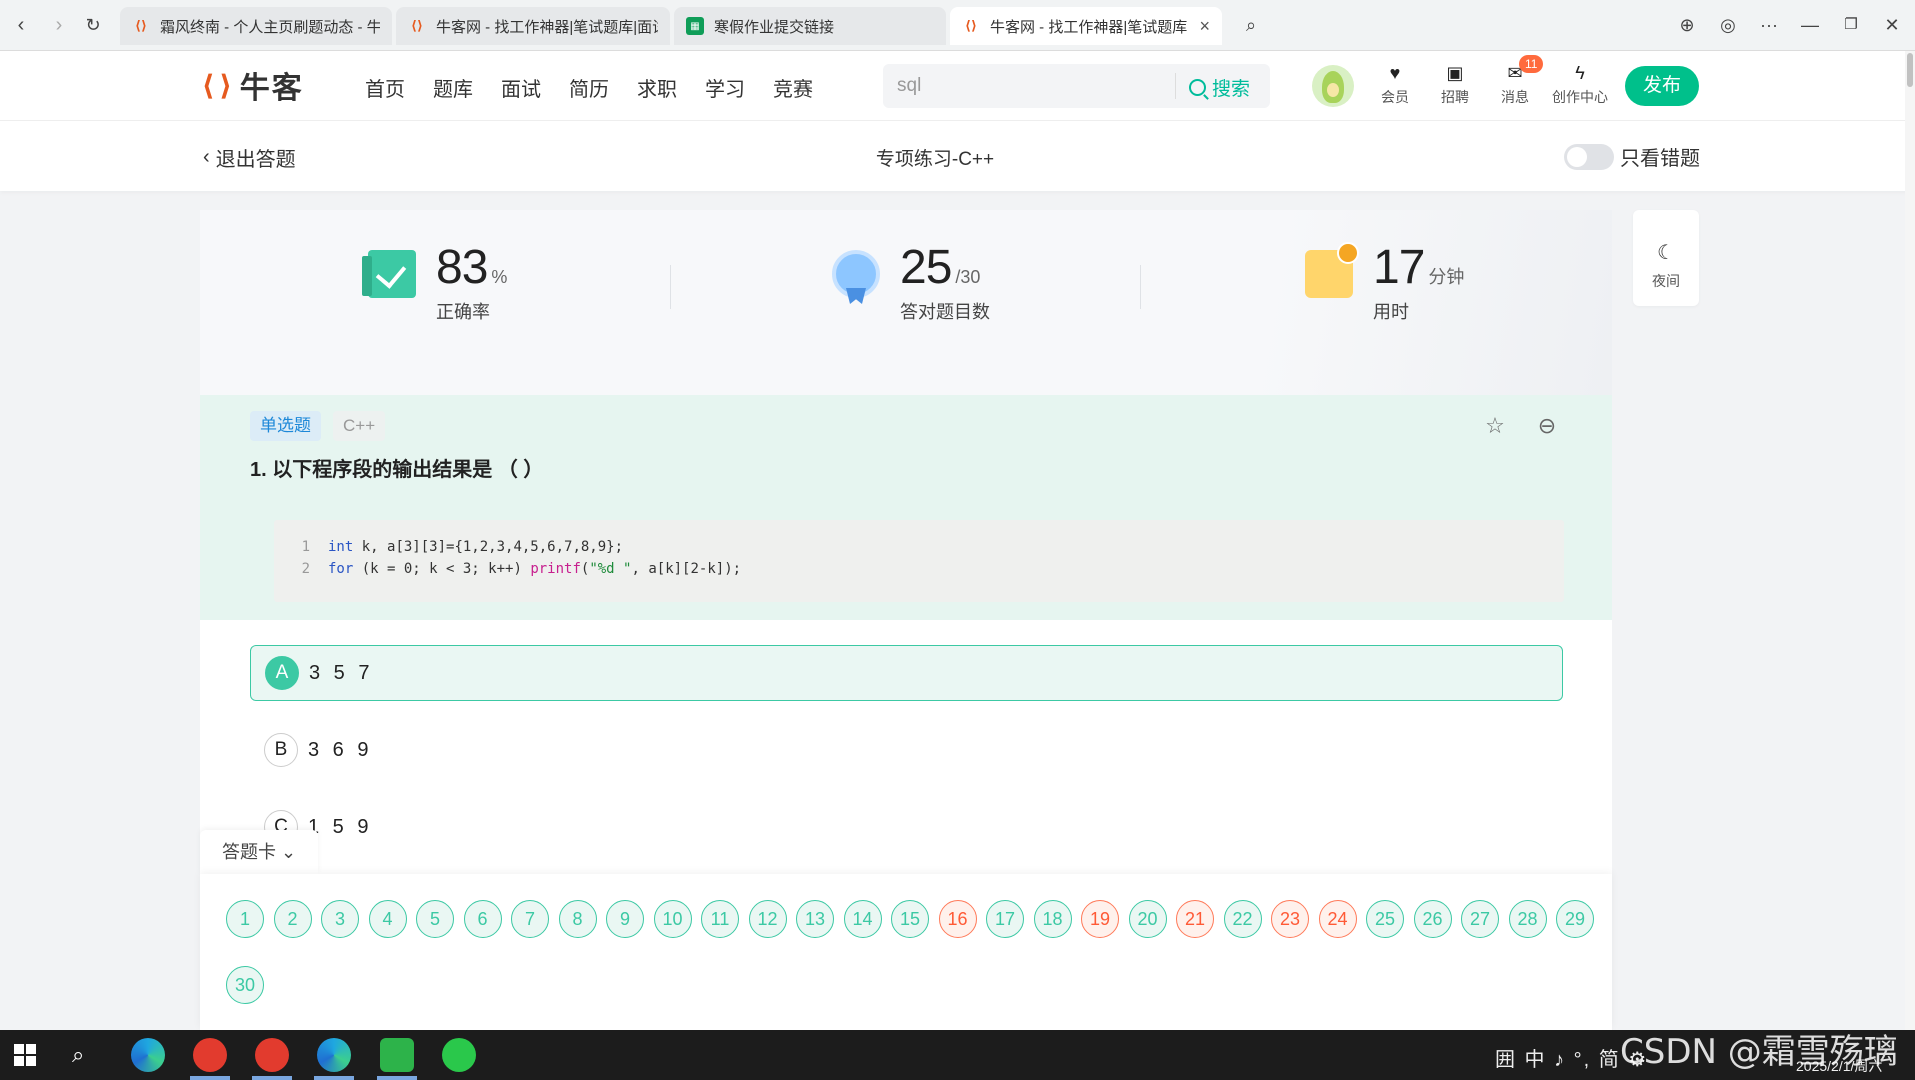  I want to click on forward-icon: ›, so click(59, 25).